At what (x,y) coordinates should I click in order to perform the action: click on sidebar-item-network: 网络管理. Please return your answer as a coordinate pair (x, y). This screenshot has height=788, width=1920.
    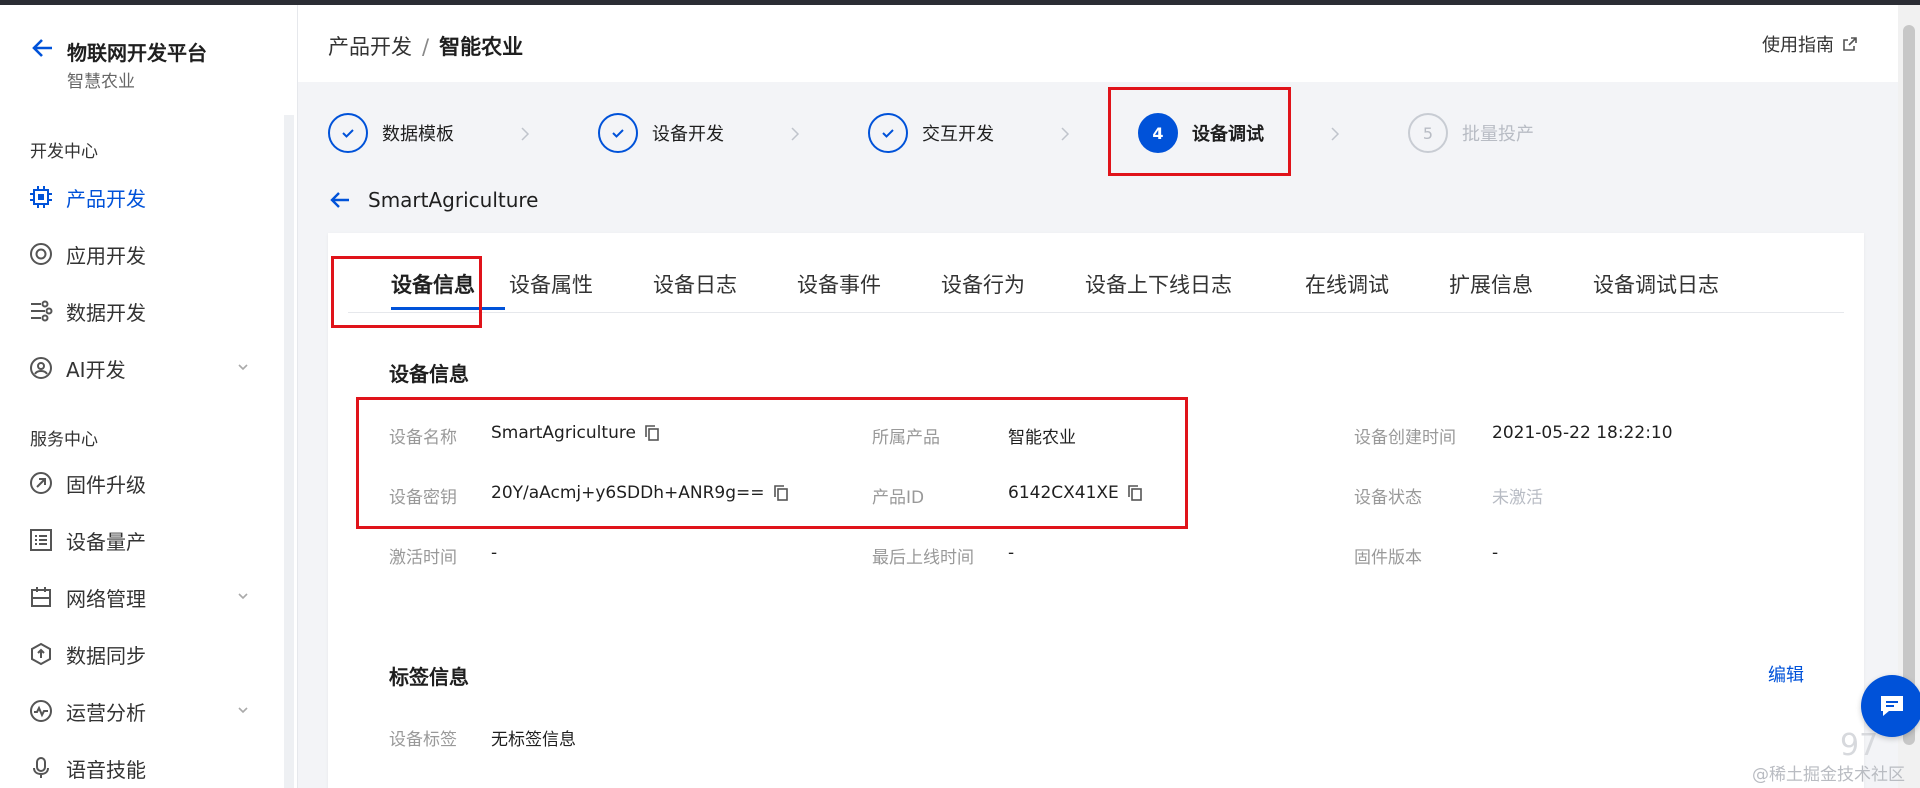
    Looking at the image, I should click on (143, 597).